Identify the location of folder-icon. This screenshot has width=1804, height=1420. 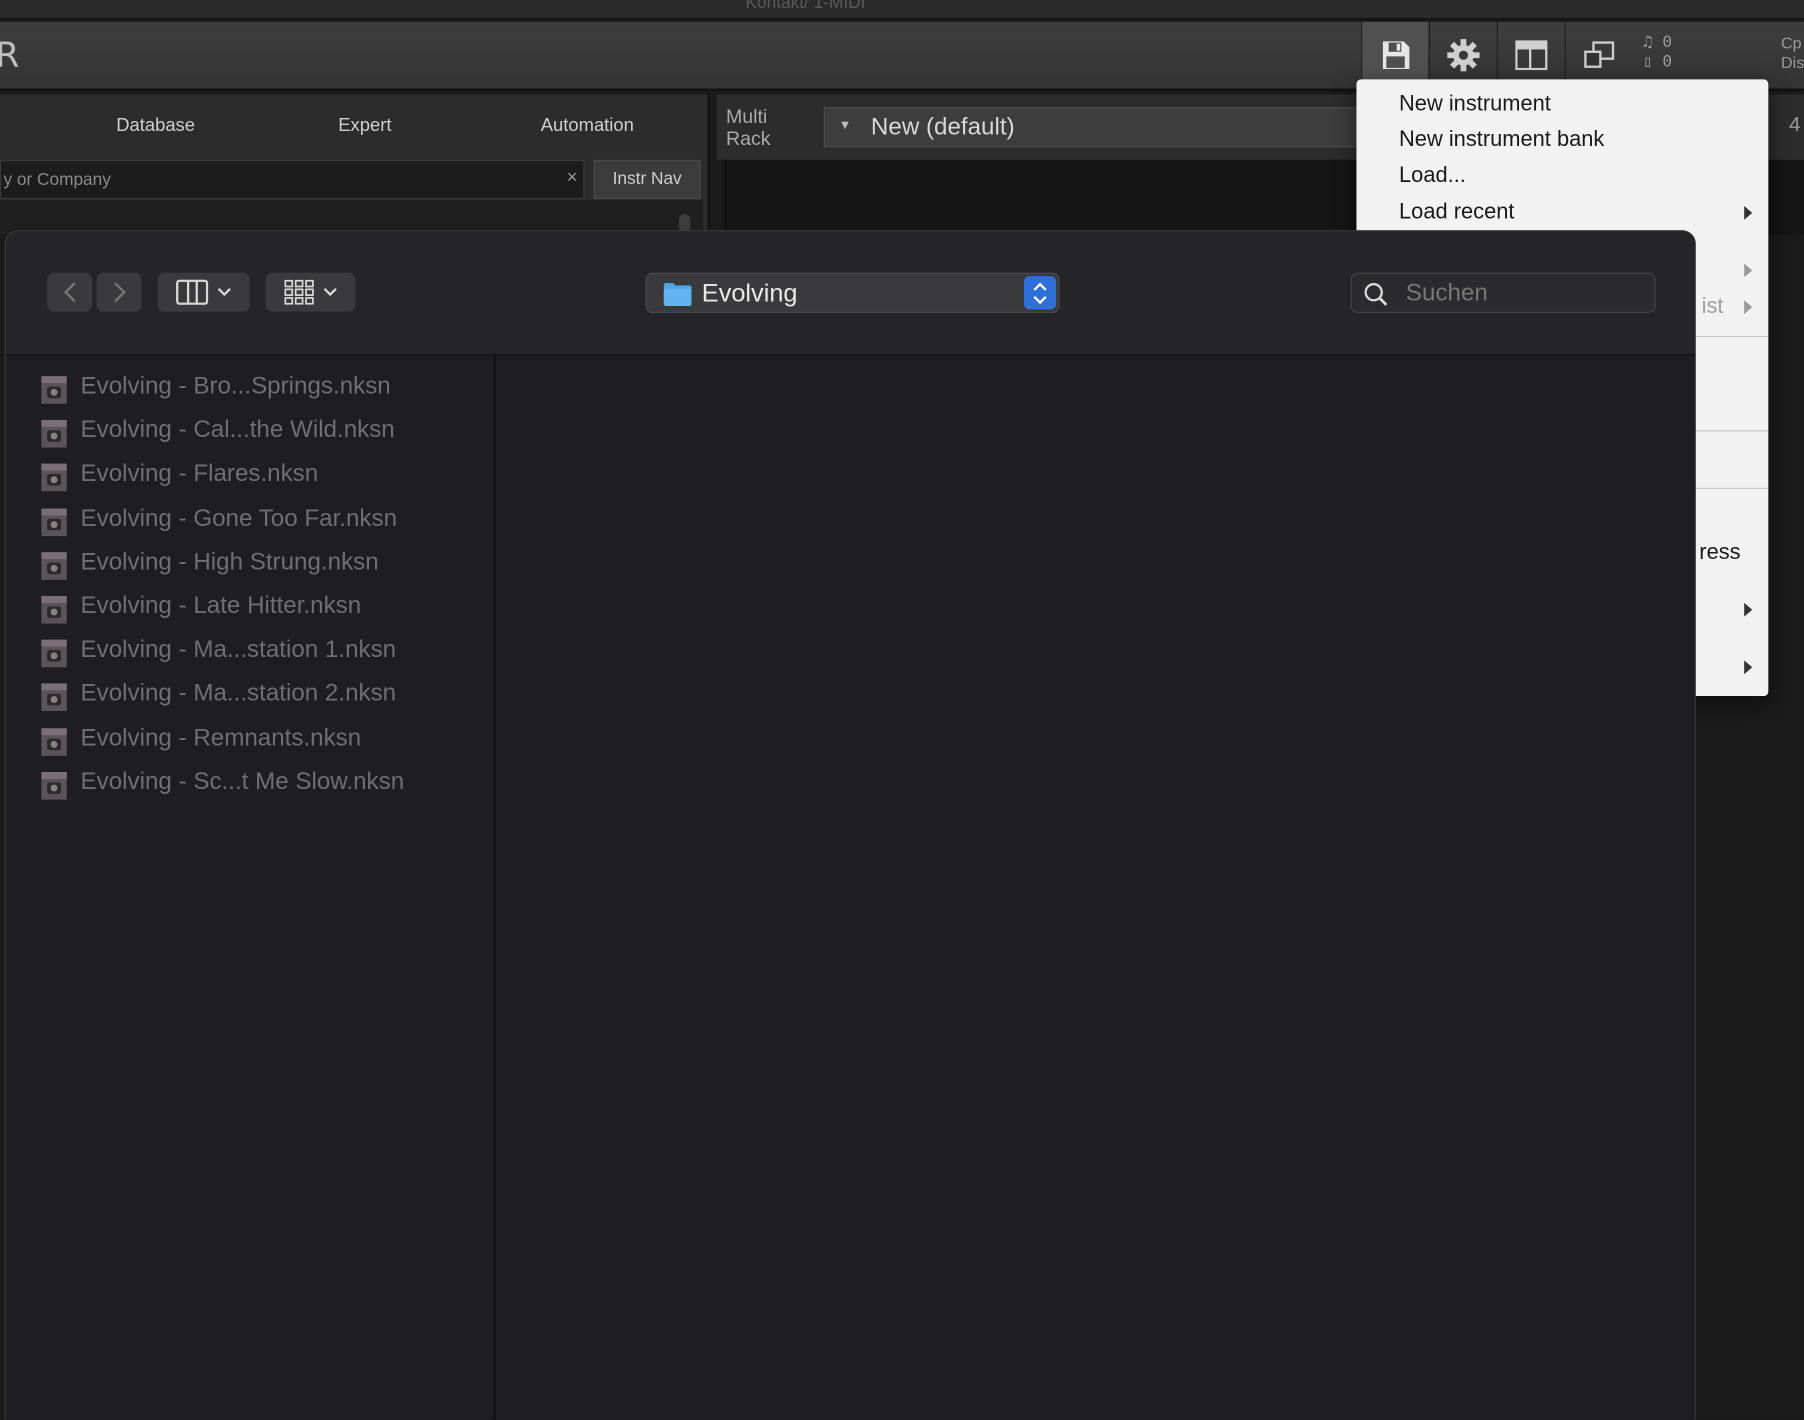
(677, 295).